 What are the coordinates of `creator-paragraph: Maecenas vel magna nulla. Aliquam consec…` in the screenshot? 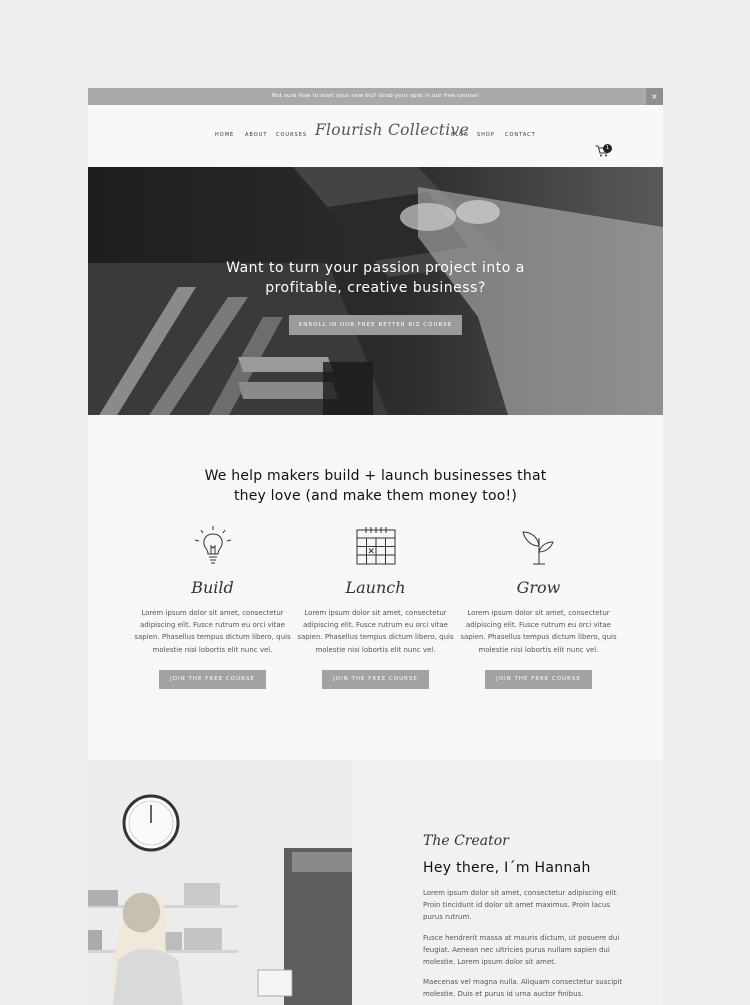 It's located at (523, 988).